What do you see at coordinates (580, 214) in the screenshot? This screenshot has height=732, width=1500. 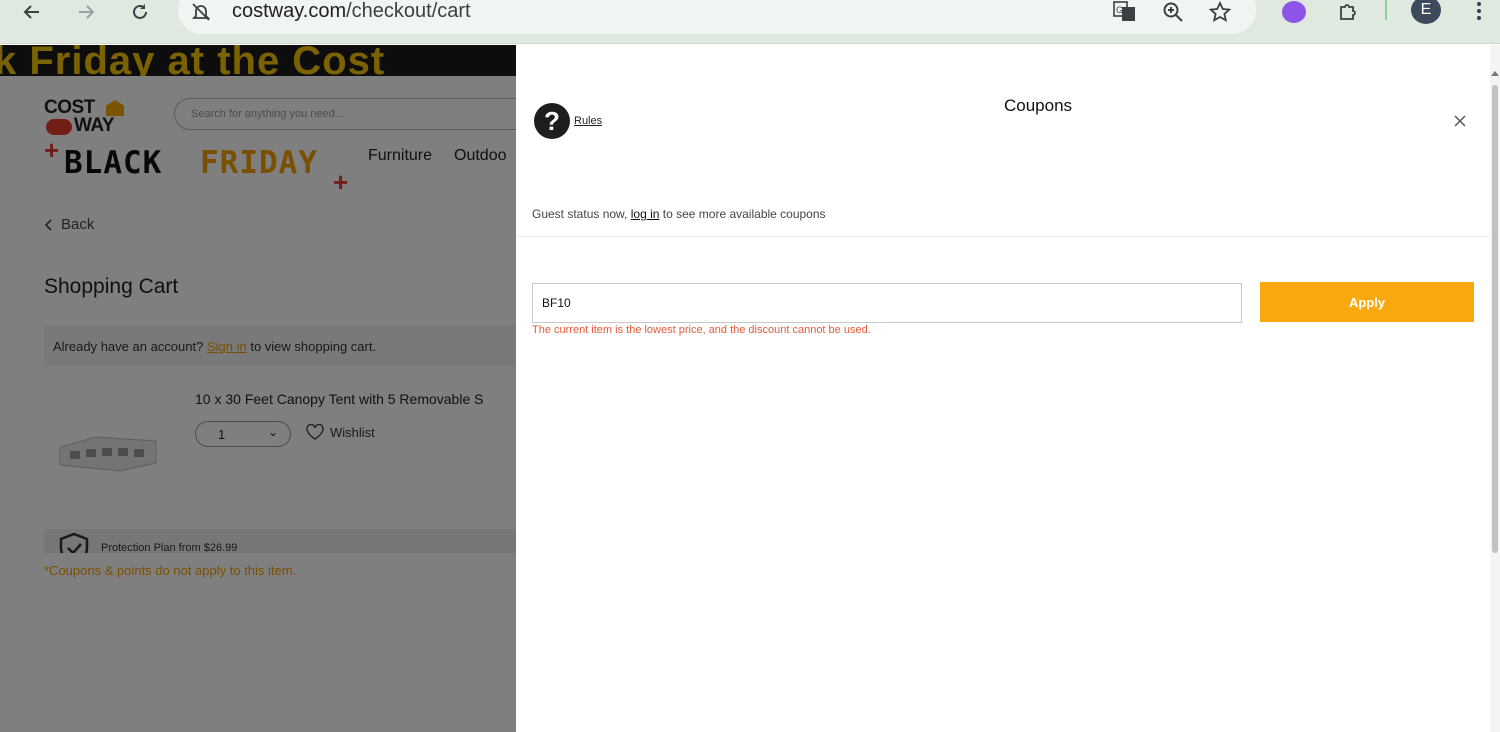 I see `guest-prefix: Guest status now,` at bounding box center [580, 214].